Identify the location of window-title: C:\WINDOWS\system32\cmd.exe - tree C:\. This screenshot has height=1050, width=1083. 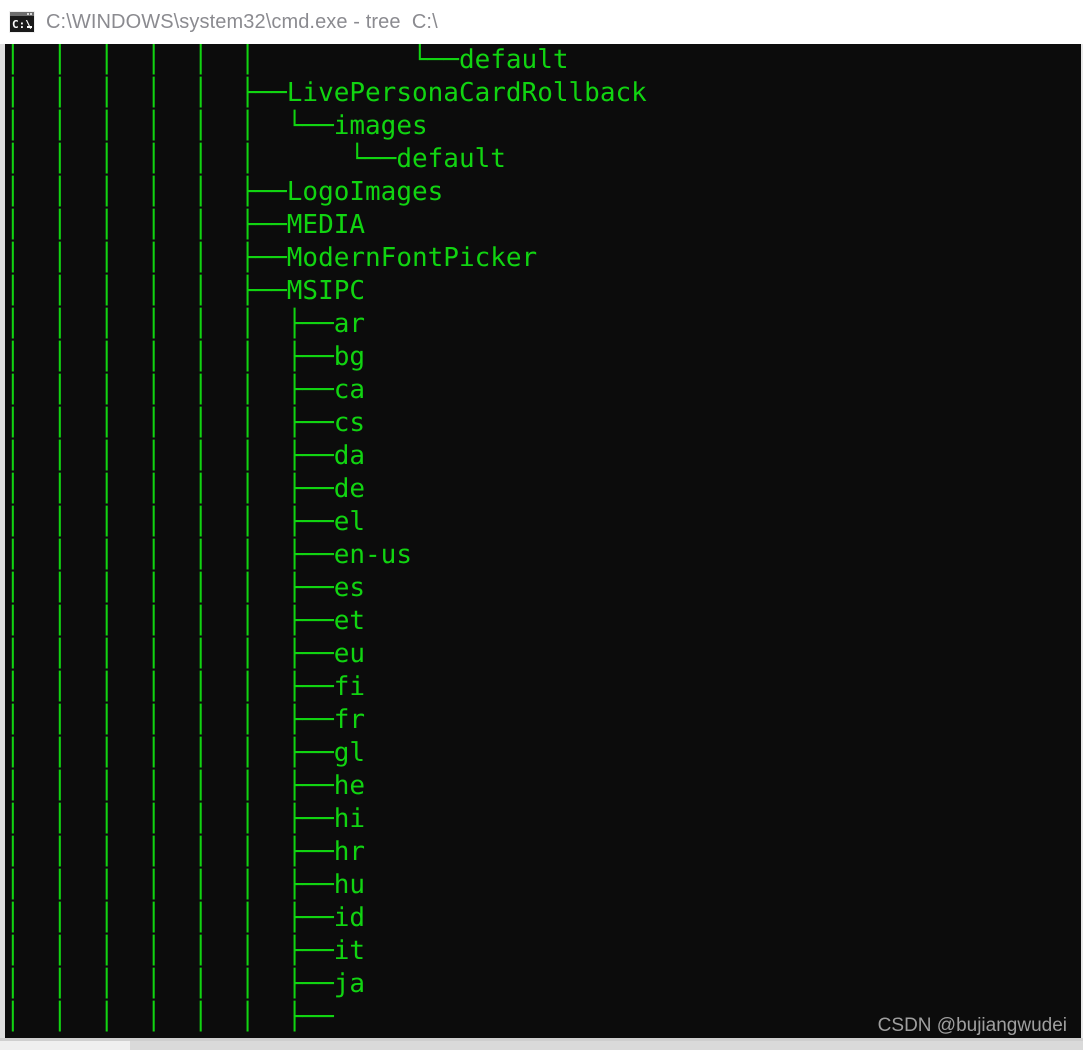
(242, 21).